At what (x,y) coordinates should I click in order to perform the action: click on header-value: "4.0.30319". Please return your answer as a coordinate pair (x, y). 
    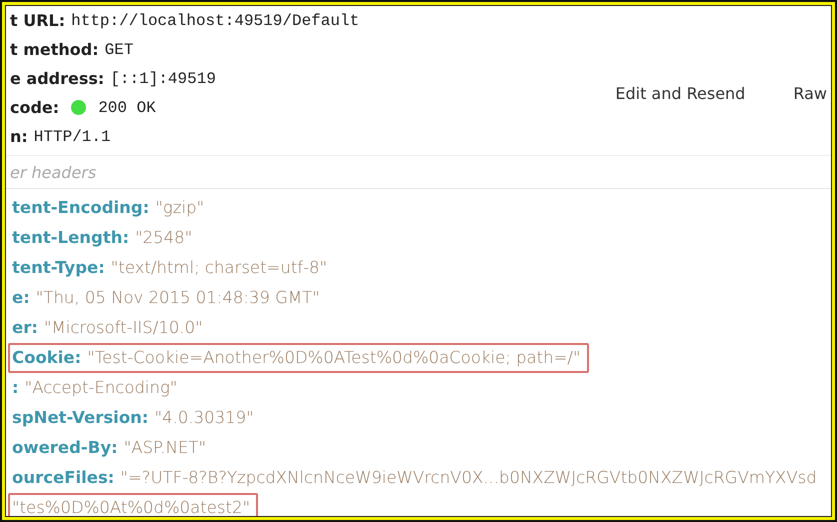
    Looking at the image, I should click on (204, 417).